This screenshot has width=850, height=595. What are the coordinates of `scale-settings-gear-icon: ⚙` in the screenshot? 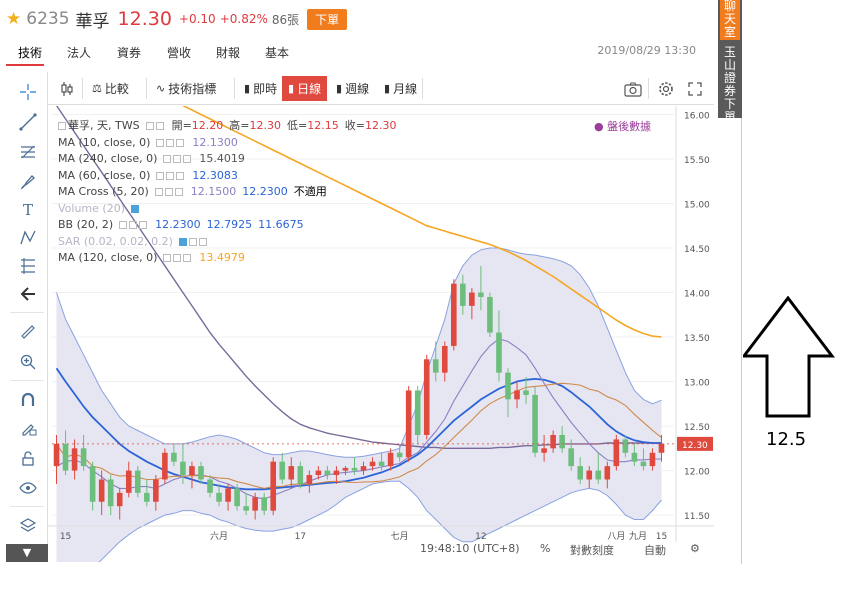 It's located at (695, 548).